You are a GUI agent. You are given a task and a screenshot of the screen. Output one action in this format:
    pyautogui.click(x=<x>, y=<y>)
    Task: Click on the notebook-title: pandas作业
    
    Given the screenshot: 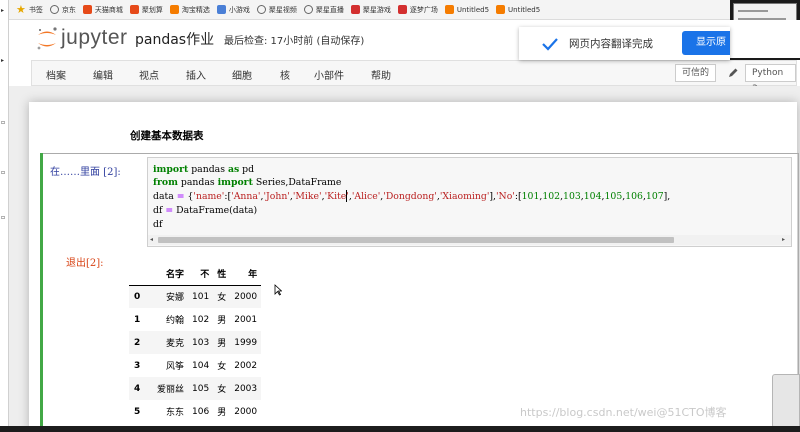 What is the action you would take?
    pyautogui.click(x=174, y=39)
    